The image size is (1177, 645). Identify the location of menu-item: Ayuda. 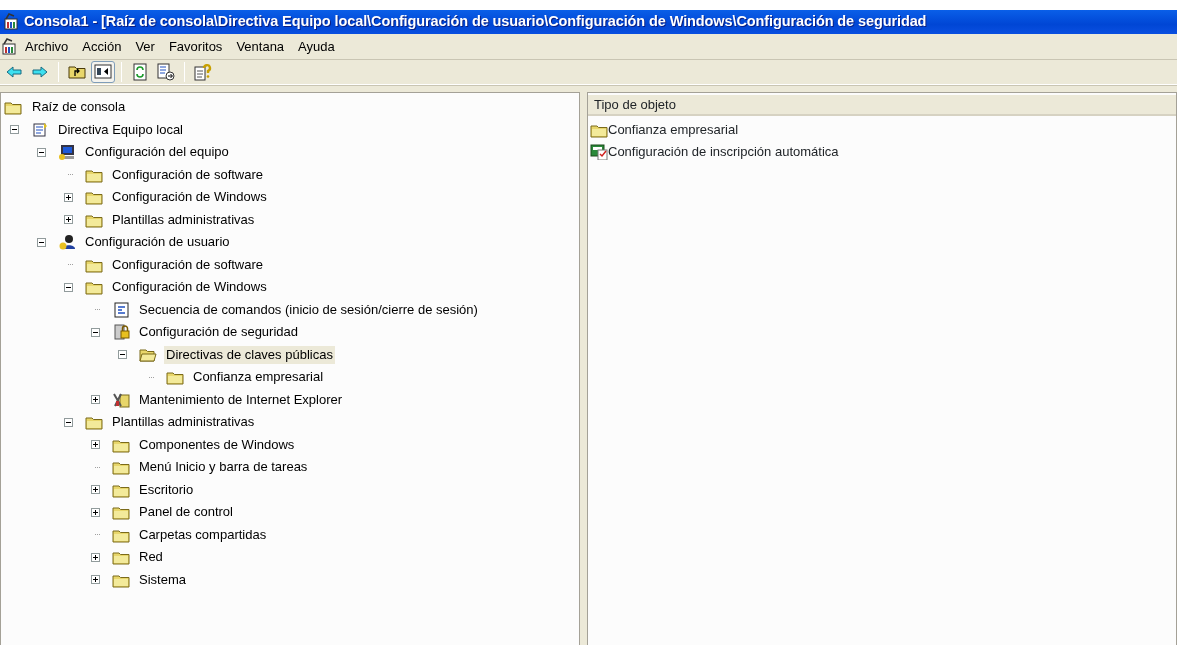
(316, 46).